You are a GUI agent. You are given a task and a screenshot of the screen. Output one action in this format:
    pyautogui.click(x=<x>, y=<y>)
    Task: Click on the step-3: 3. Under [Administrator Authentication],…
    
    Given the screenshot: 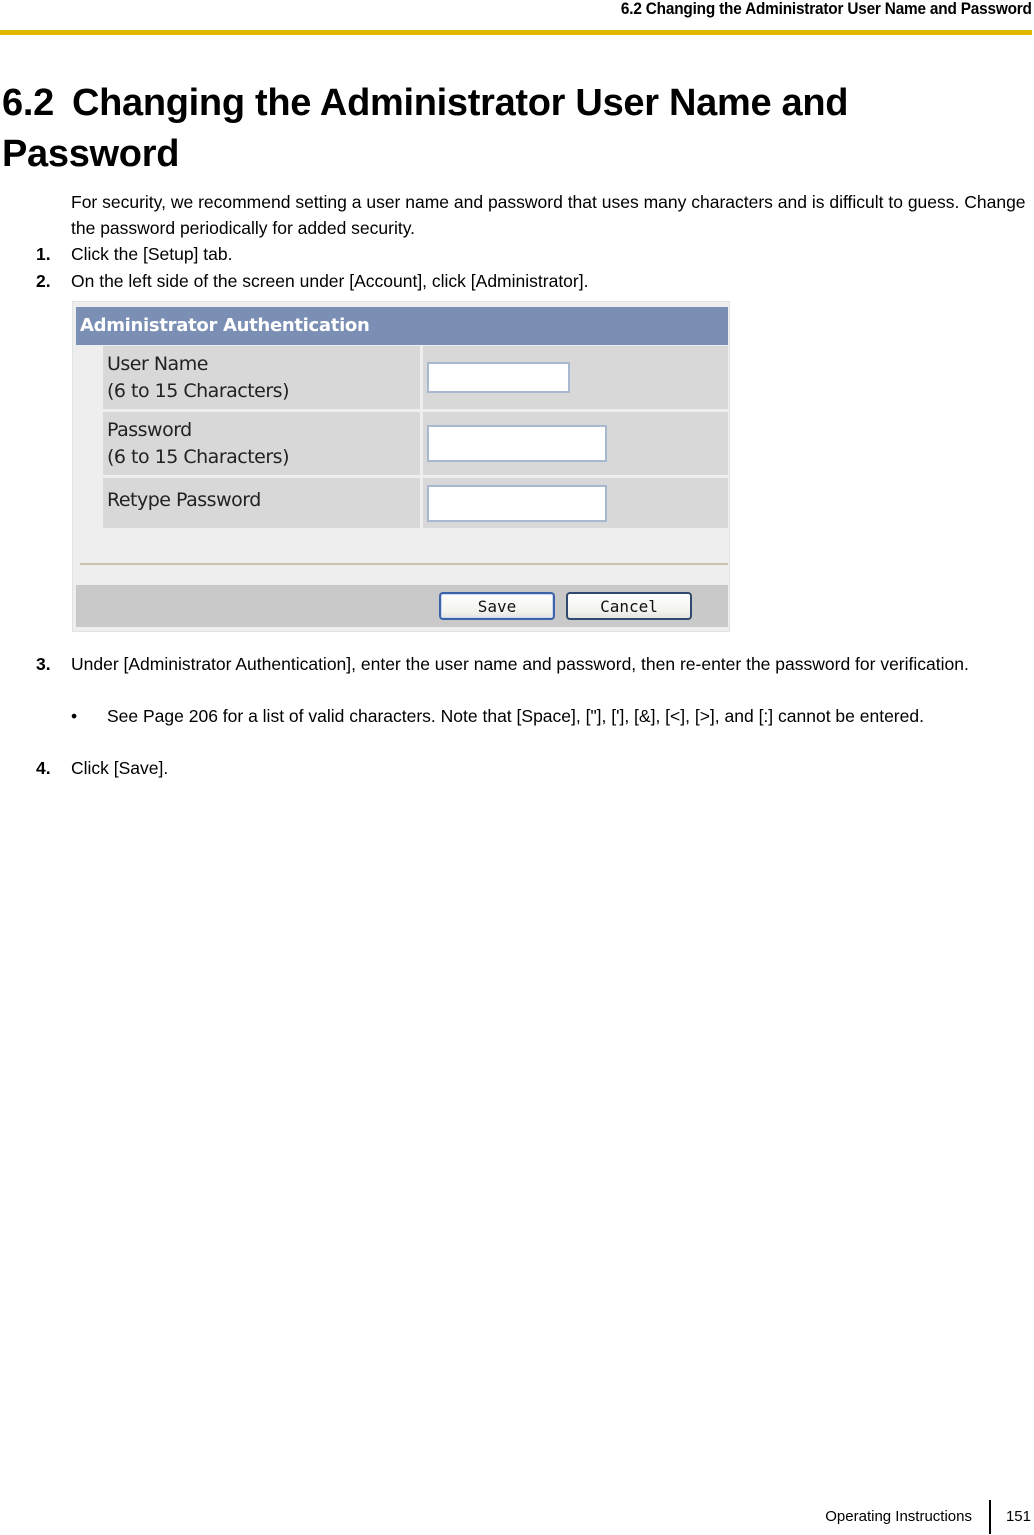 What is the action you would take?
    pyautogui.click(x=533, y=664)
    